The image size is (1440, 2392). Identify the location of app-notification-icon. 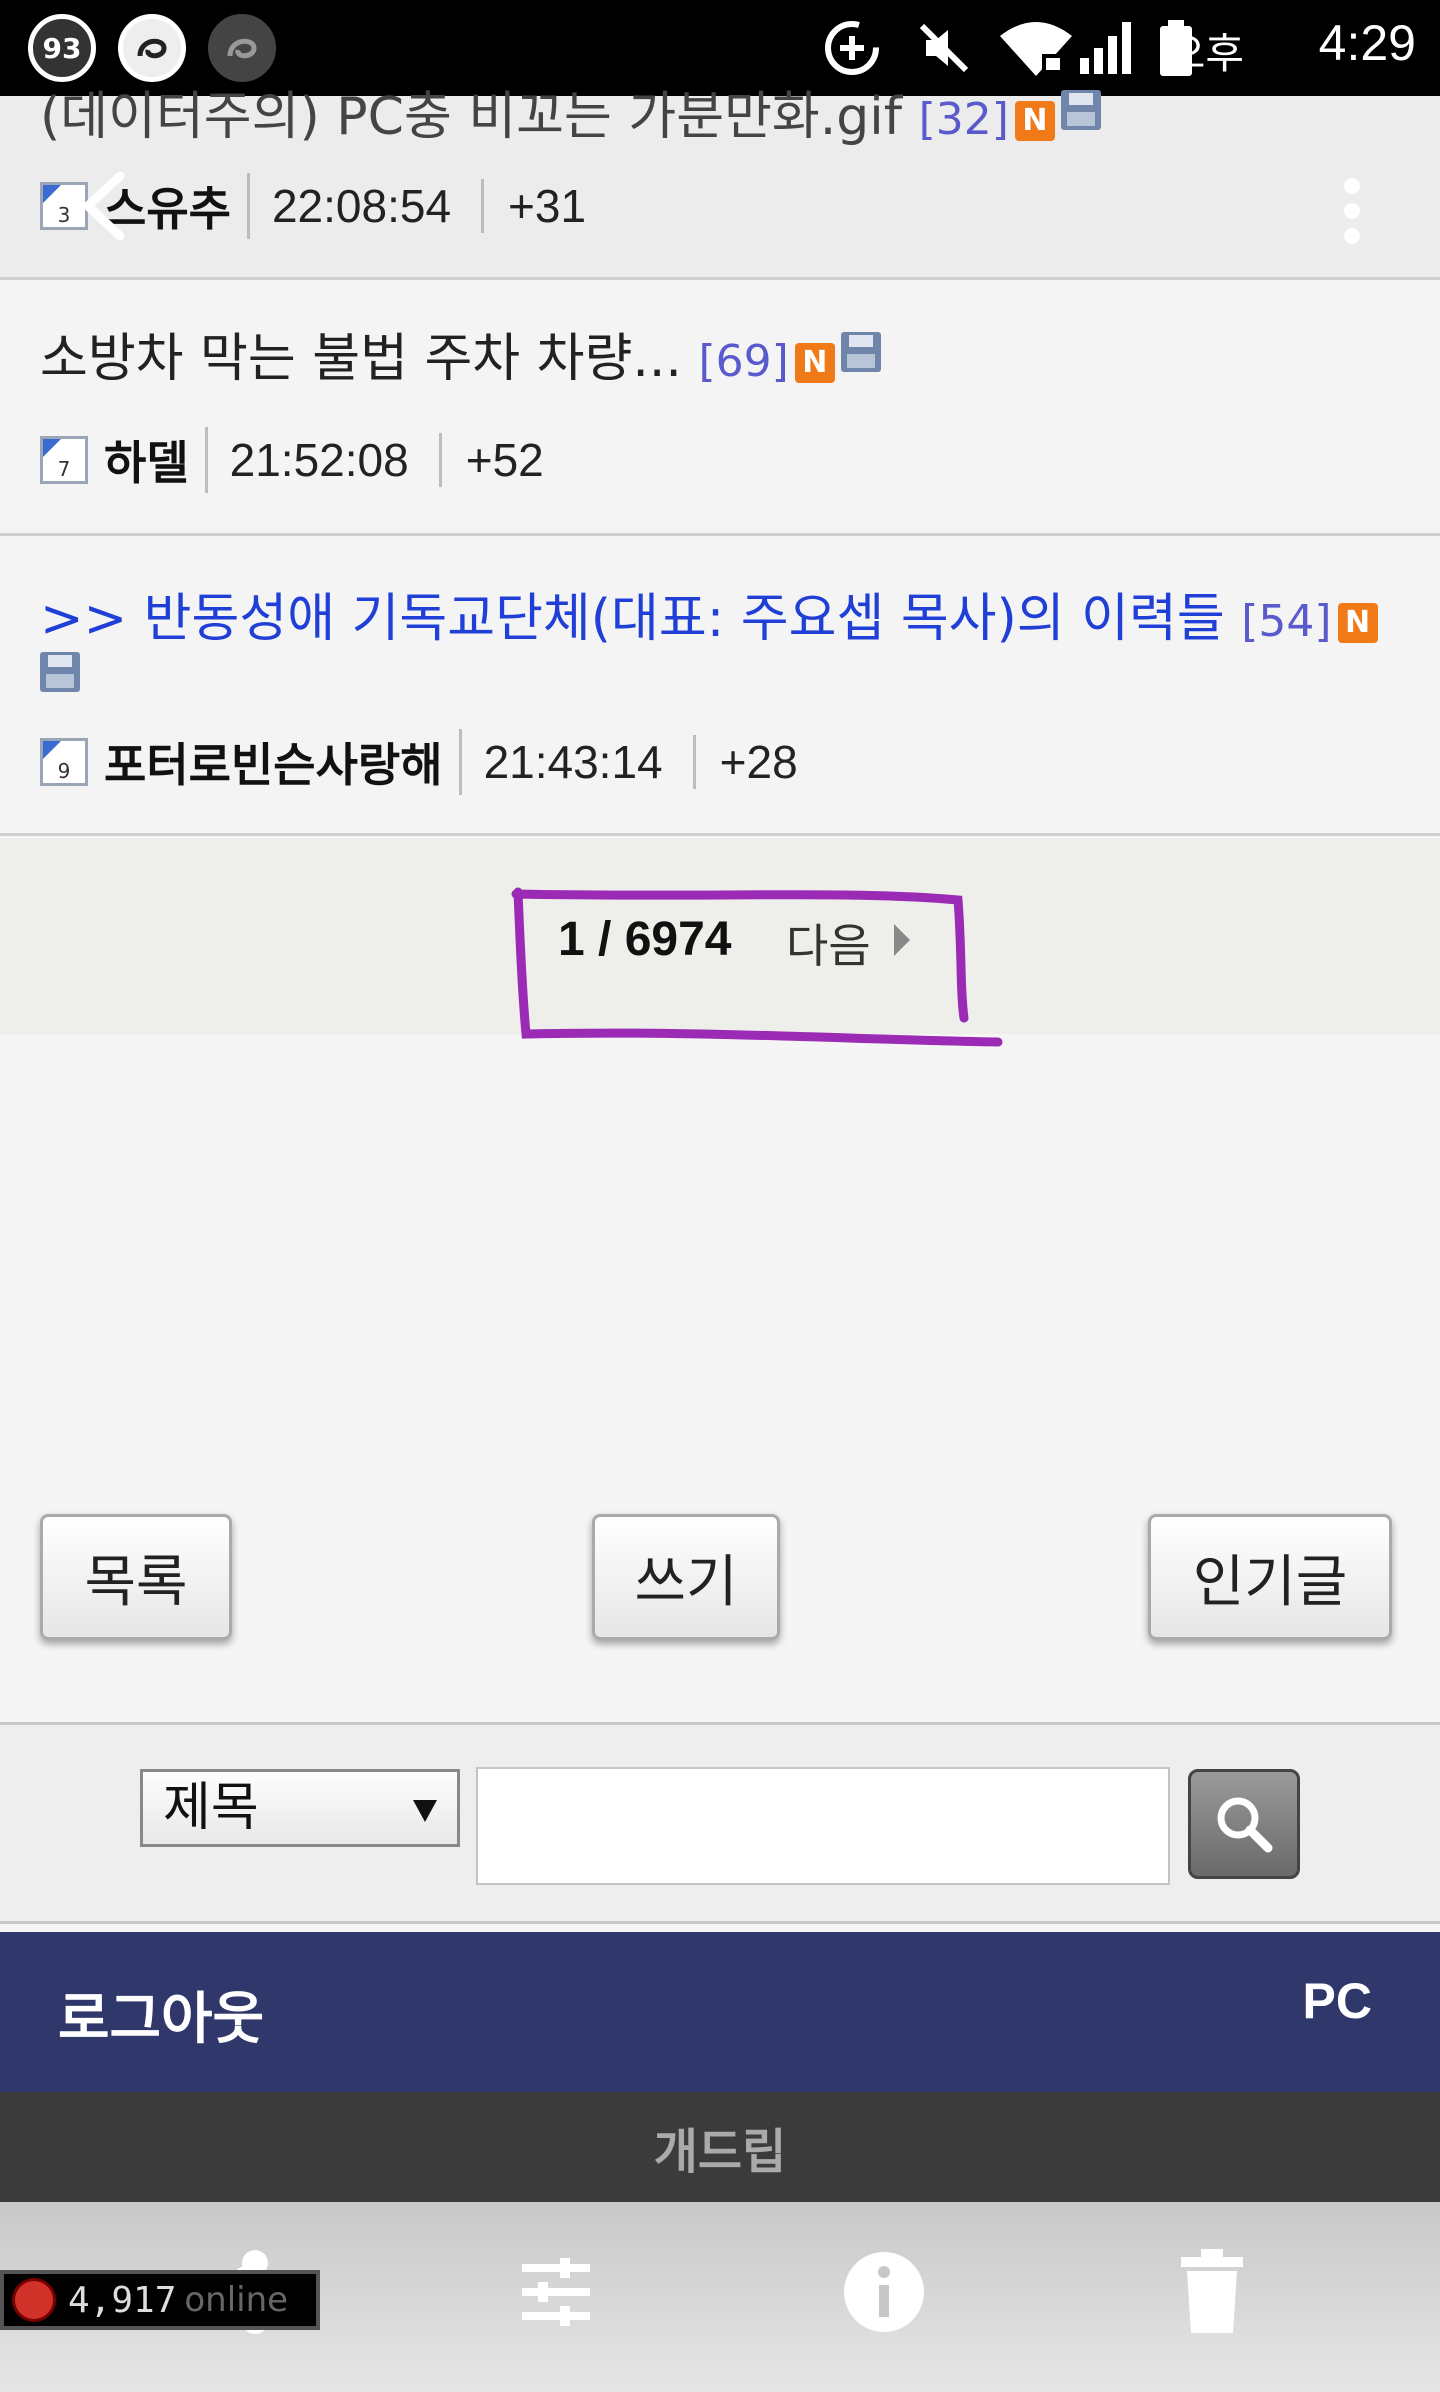
(152, 48).